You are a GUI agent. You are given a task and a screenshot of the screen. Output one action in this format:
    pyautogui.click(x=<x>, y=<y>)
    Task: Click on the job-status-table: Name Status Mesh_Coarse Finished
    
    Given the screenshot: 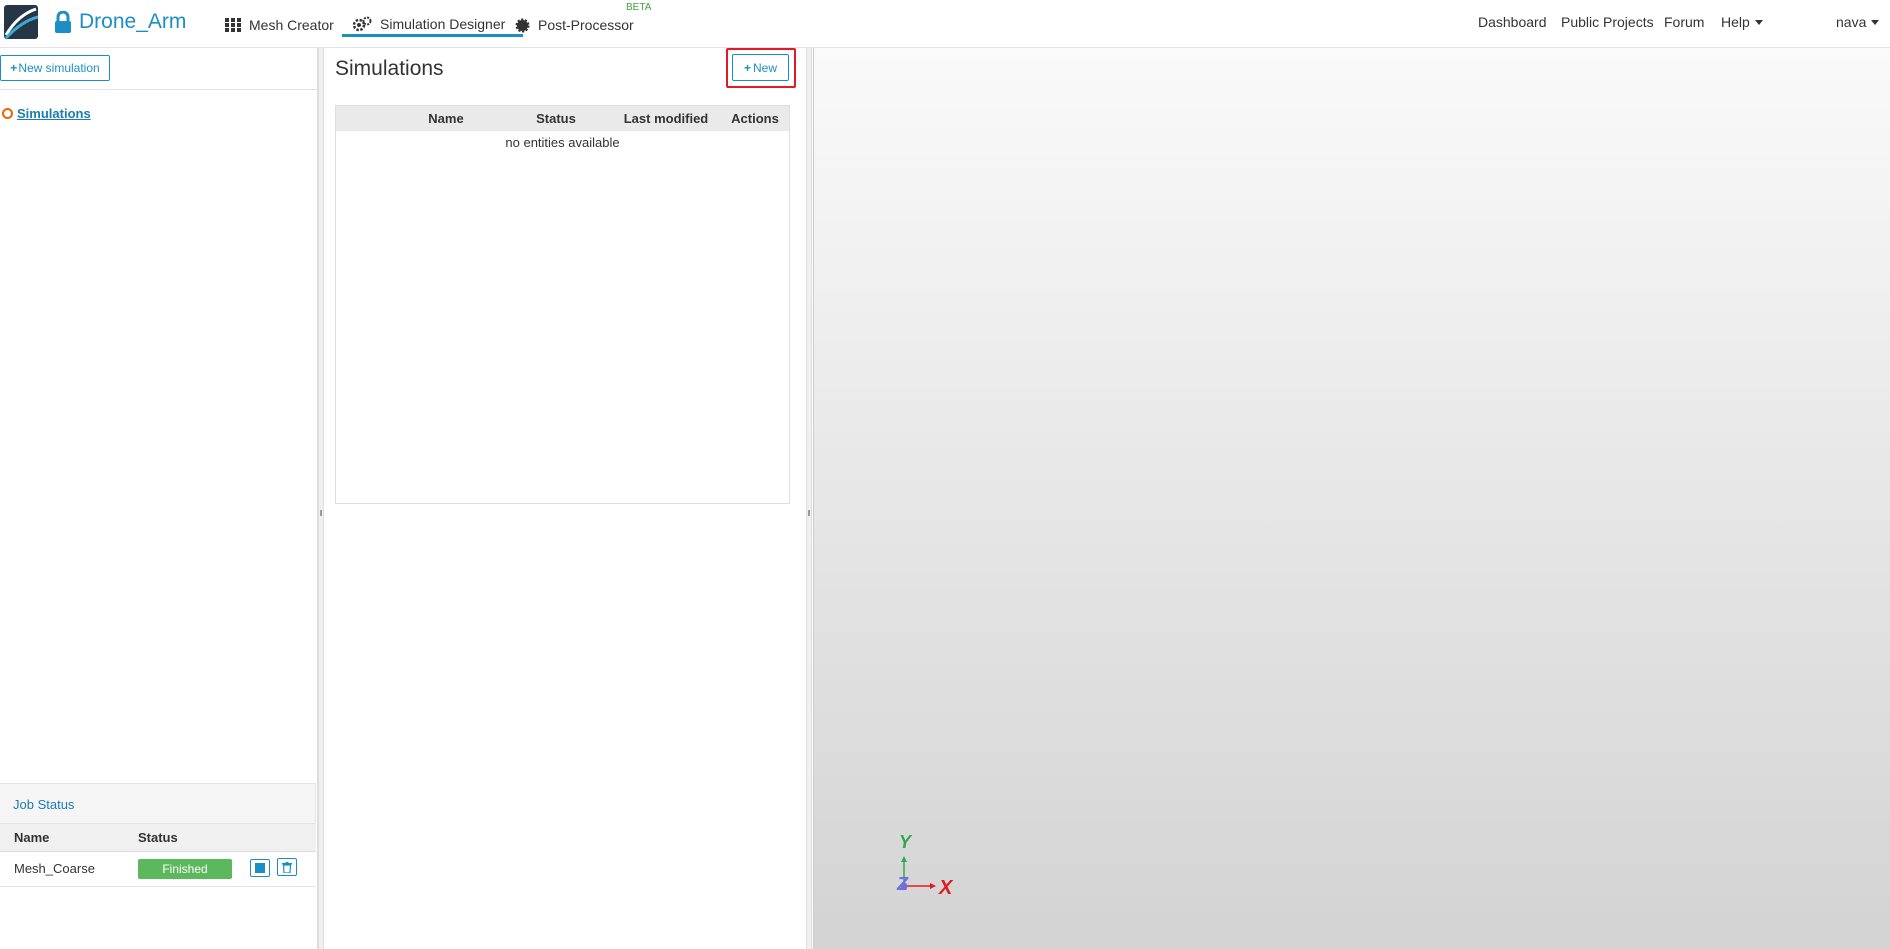 What is the action you would take?
    pyautogui.click(x=158, y=855)
    